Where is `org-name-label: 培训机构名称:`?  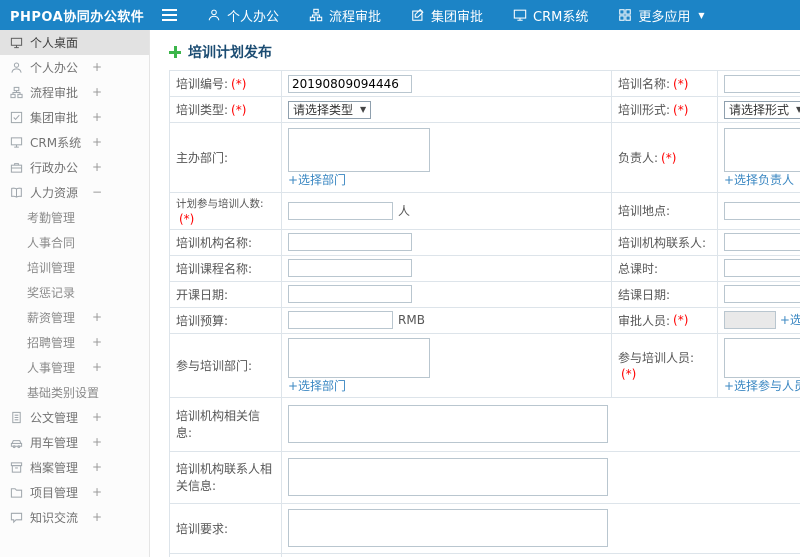 org-name-label: 培训机构名称: is located at coordinates (214, 242).